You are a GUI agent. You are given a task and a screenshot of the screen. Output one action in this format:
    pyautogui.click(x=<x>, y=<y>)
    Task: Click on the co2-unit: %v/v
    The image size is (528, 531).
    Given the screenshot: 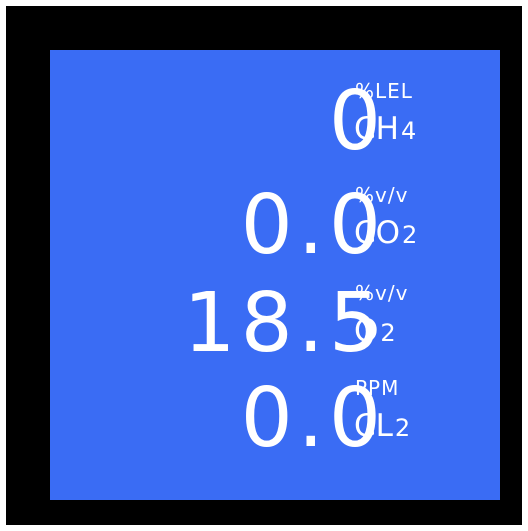 What is the action you would take?
    pyautogui.click(x=382, y=195)
    